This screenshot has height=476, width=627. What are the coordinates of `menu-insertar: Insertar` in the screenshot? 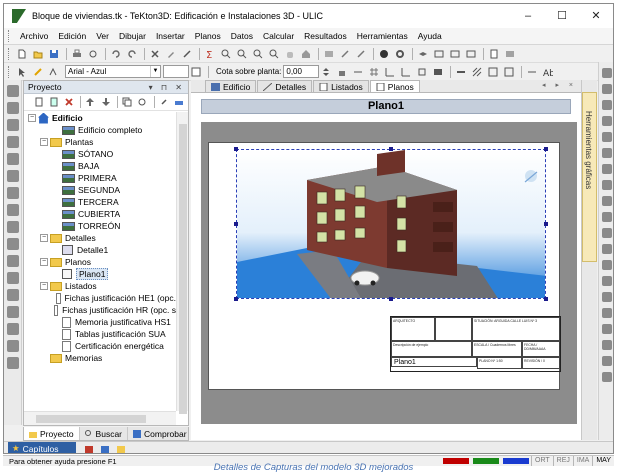 It's located at (170, 36).